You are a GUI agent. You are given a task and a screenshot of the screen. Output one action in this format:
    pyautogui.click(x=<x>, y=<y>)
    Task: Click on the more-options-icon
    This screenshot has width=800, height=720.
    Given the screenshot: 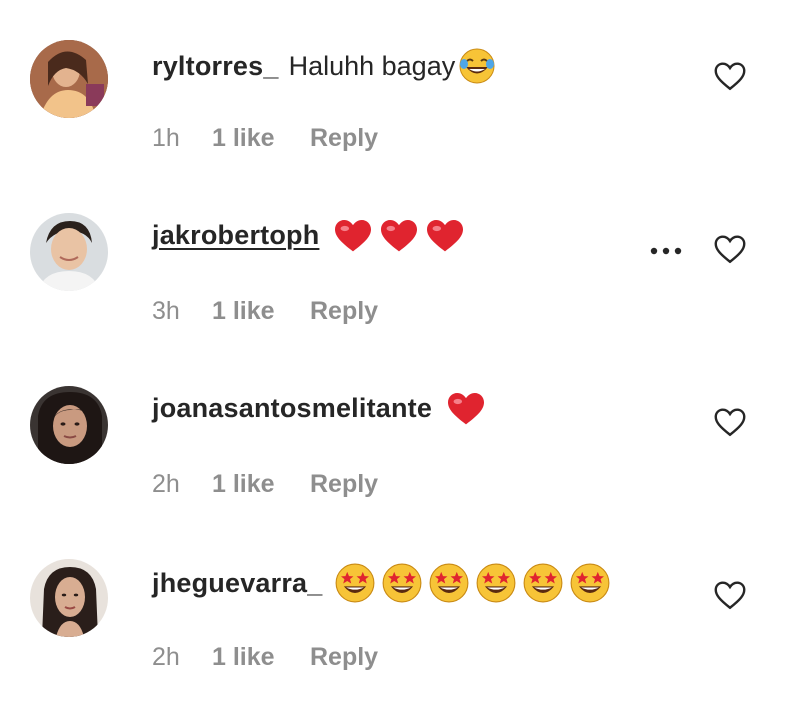 What is the action you would take?
    pyautogui.click(x=668, y=251)
    